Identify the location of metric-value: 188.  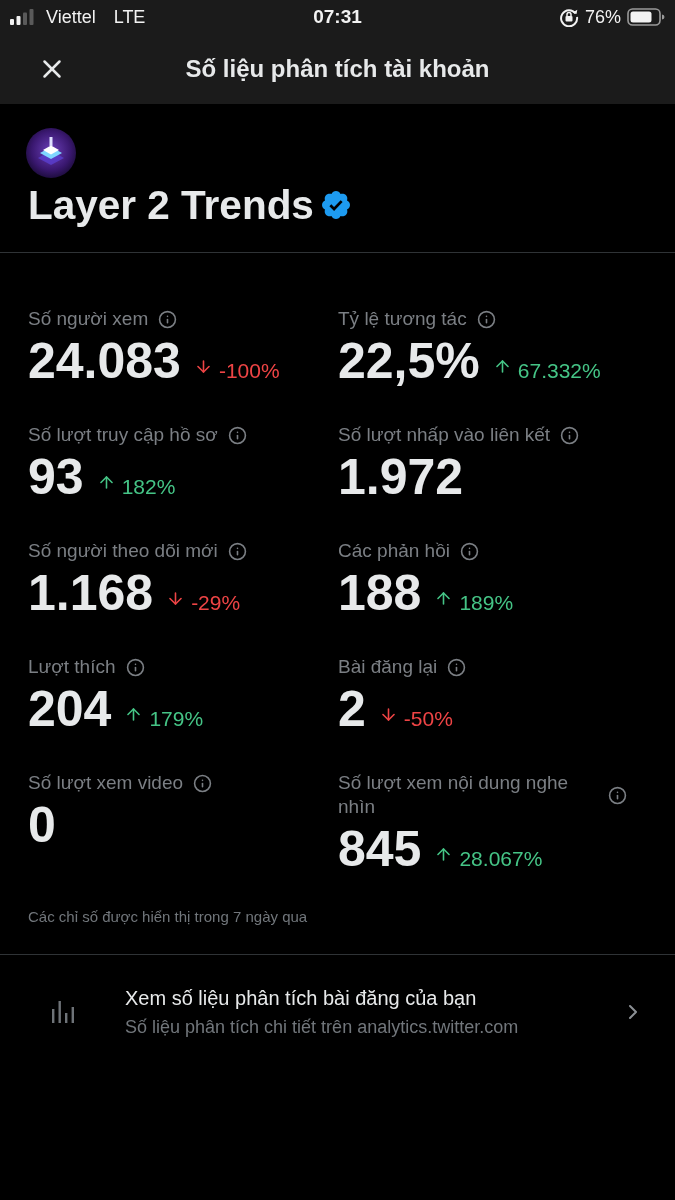
(380, 593).